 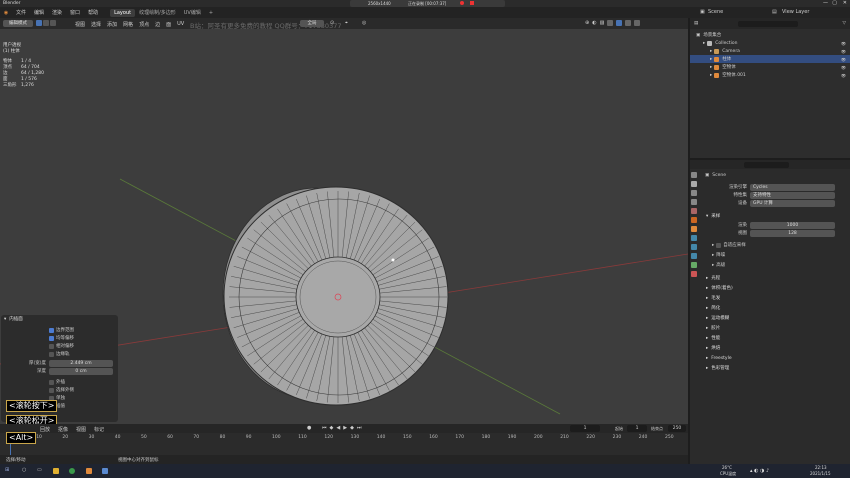 What do you see at coordinates (770, 43) in the screenshot?
I see `outliner-item: ▸ Collection 👁` at bounding box center [770, 43].